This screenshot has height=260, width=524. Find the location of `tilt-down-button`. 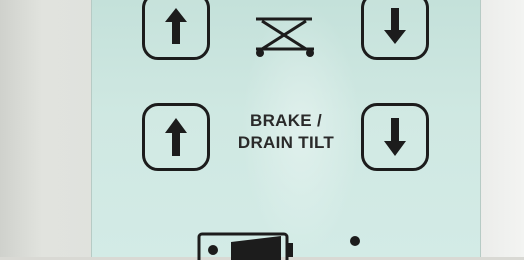

tilt-down-button is located at coordinates (395, 30).